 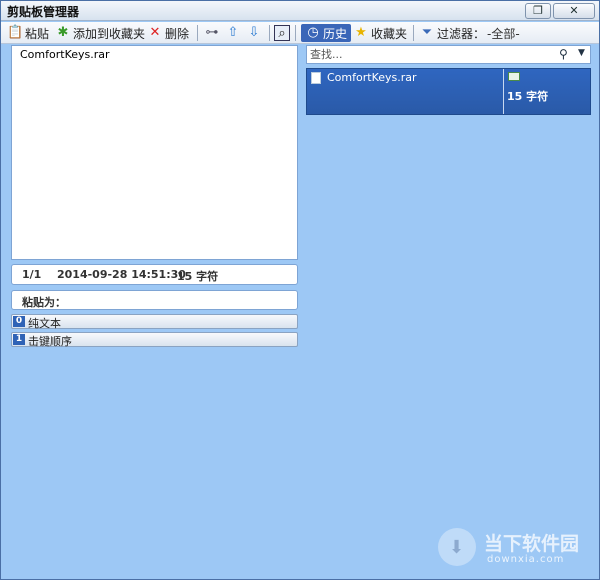 I want to click on tree-icon: ⊶, so click(x=212, y=32).